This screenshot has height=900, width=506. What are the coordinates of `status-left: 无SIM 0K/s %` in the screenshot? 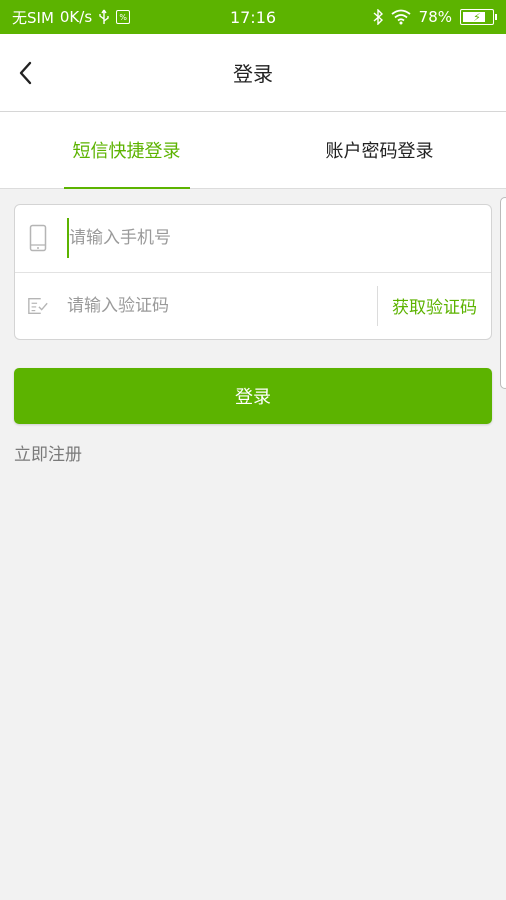 It's located at (71, 17).